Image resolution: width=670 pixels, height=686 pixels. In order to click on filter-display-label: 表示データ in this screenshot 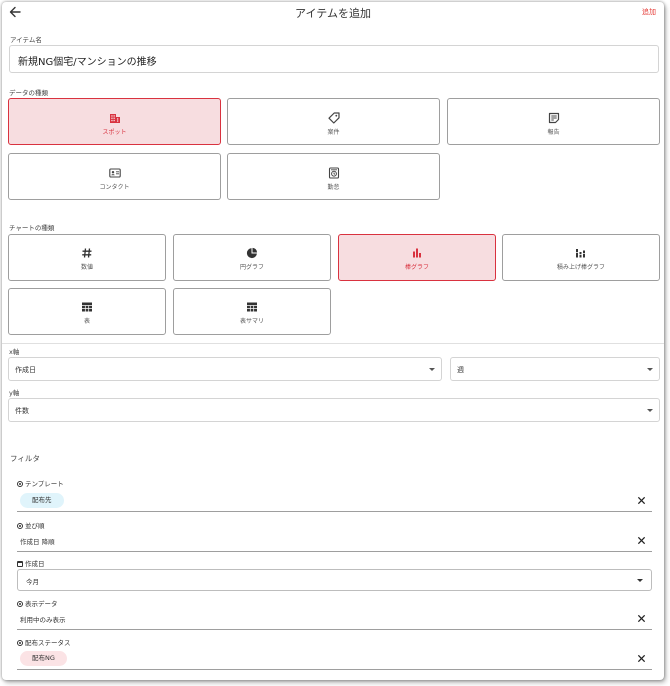, I will do `click(37, 603)`.